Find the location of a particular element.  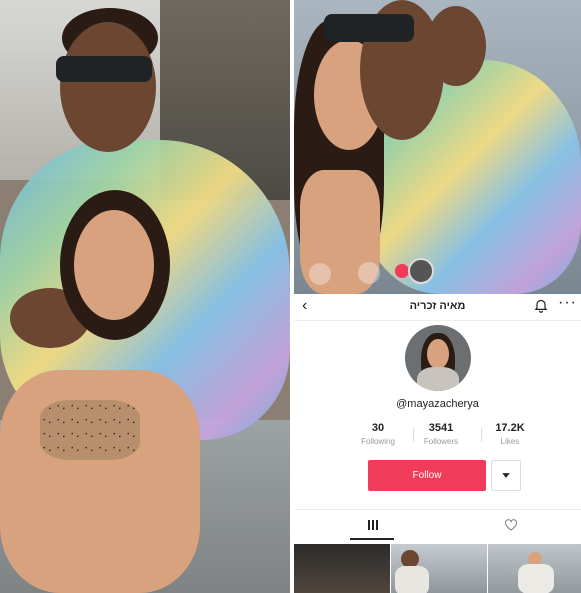

caret-down-icon is located at coordinates (506, 475).